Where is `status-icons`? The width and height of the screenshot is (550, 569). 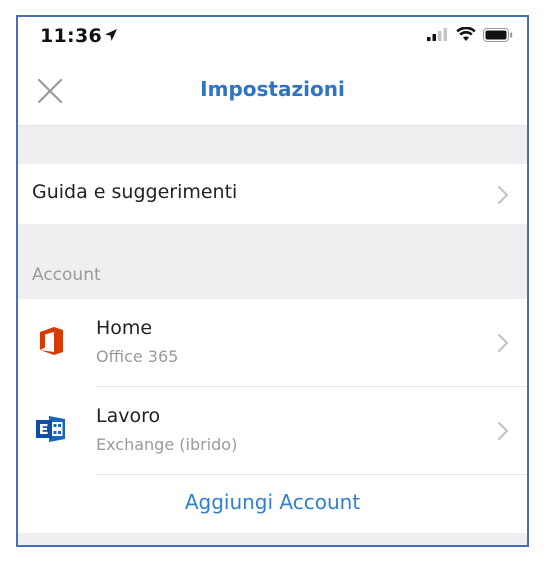
status-icons is located at coordinates (470, 34).